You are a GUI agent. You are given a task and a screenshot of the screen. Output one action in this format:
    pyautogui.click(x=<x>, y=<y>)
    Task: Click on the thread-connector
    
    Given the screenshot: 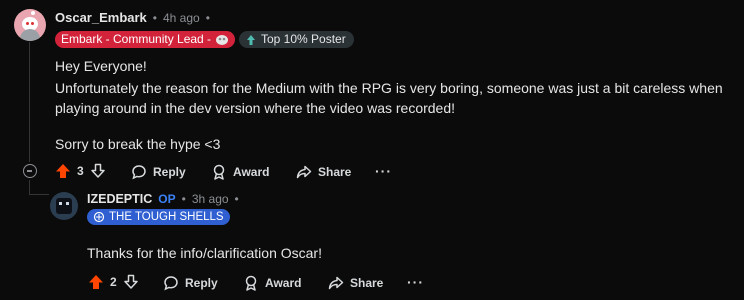 What is the action you would take?
    pyautogui.click(x=39, y=194)
    